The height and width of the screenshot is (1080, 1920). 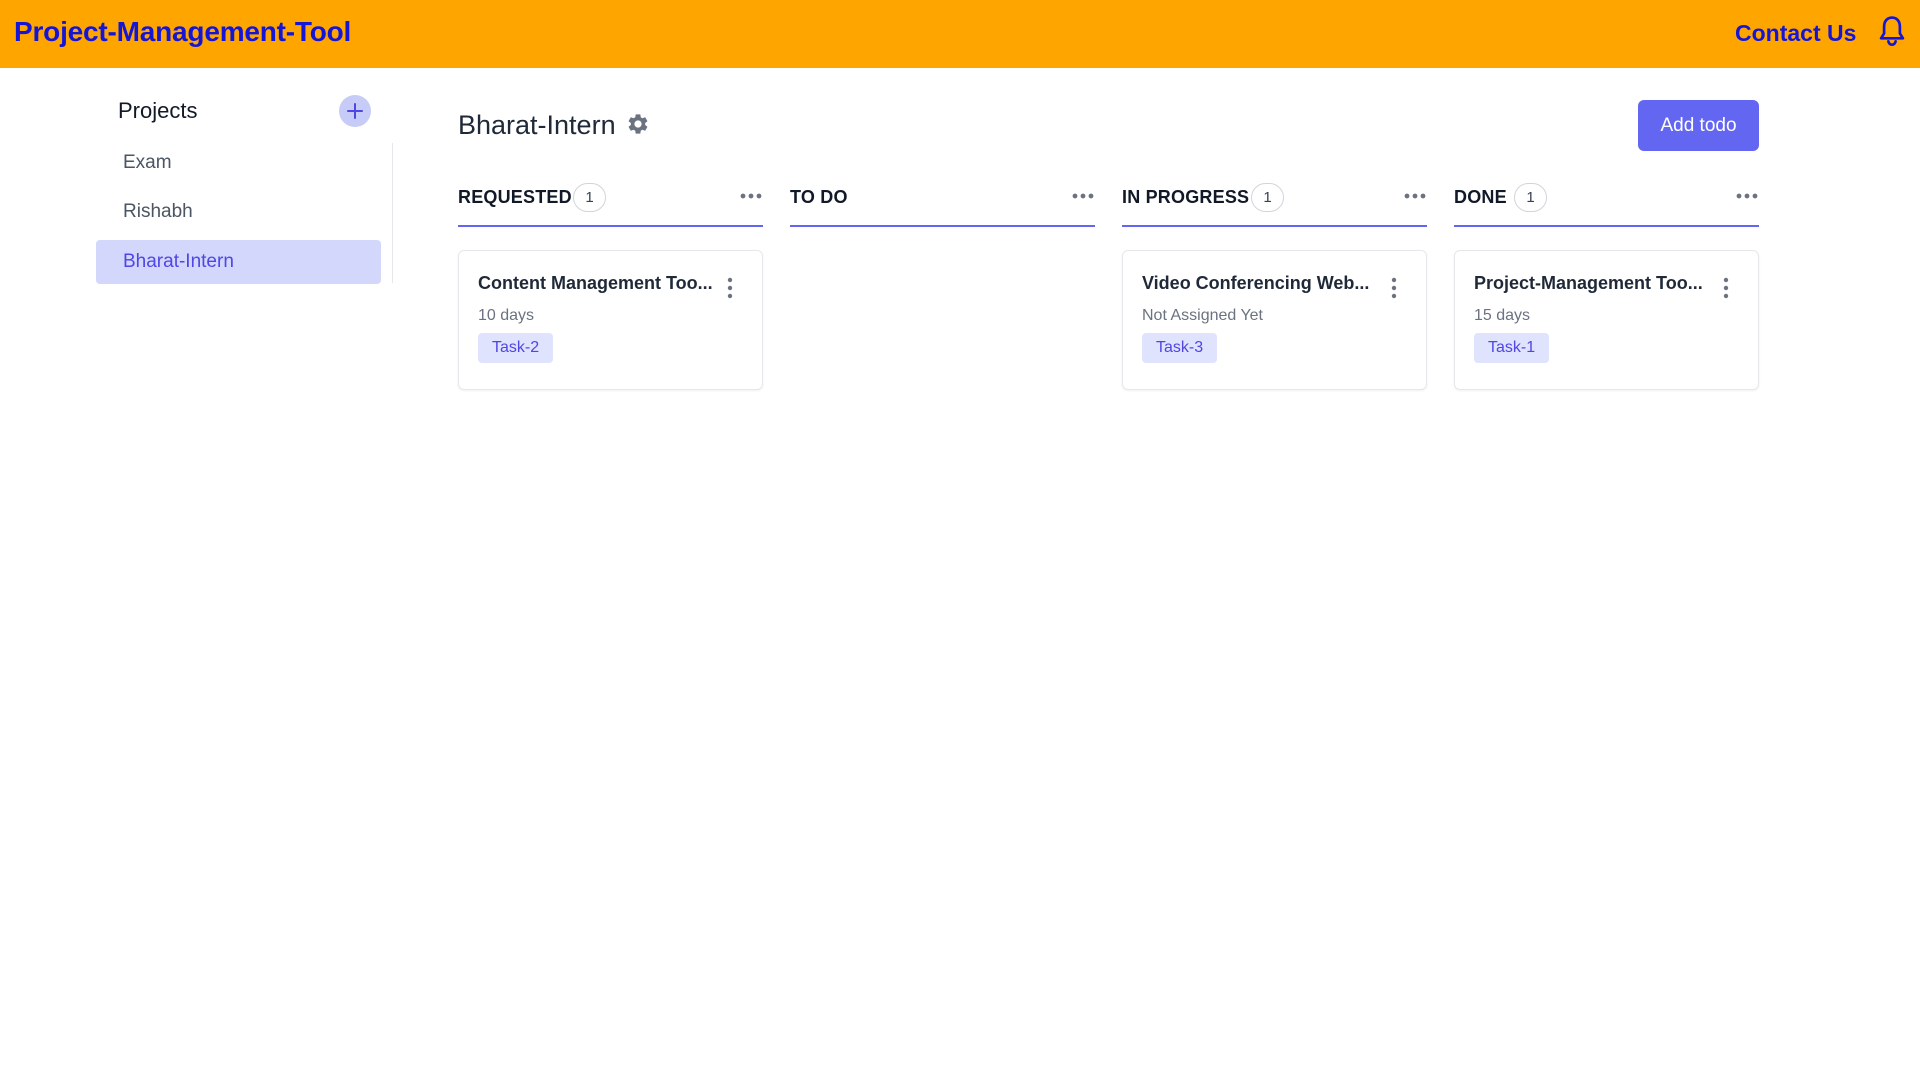 What do you see at coordinates (1186, 197) in the screenshot?
I see `column-title: IN PROGRESS` at bounding box center [1186, 197].